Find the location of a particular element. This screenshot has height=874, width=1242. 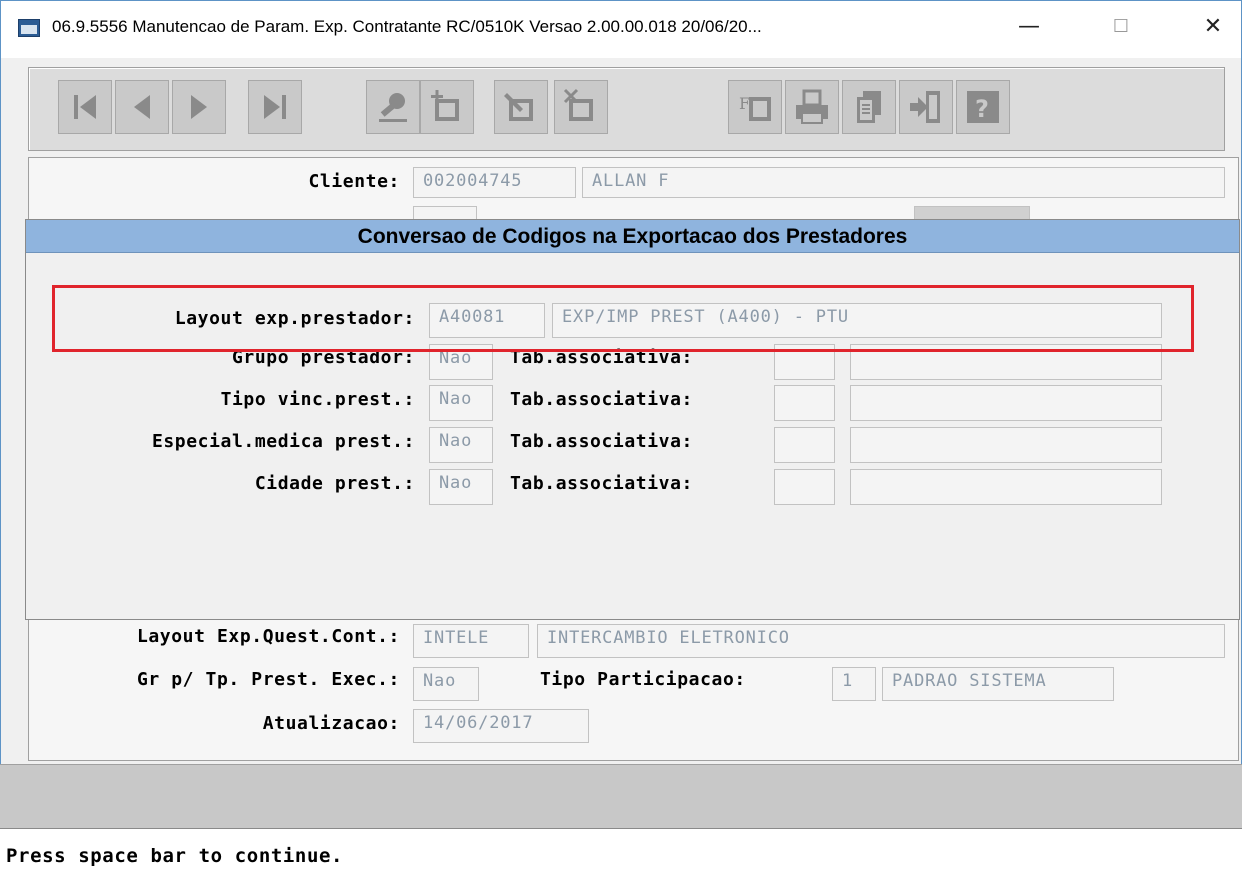

last-record-icon is located at coordinates (275, 107).